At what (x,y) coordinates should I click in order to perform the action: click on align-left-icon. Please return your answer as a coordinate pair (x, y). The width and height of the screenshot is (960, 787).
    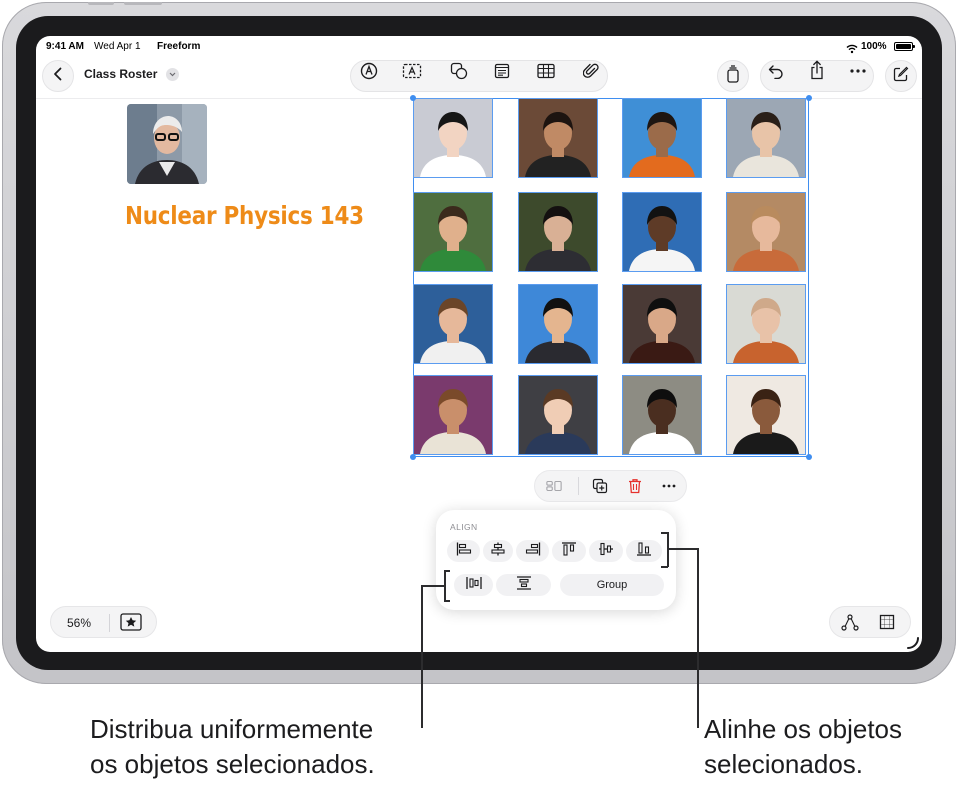
    Looking at the image, I should click on (464, 551).